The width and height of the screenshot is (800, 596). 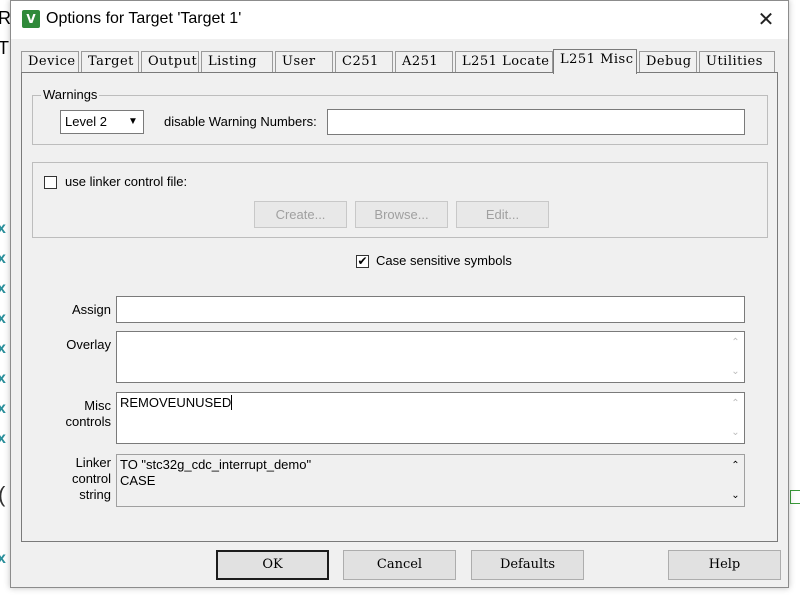 I want to click on assign-input, so click(x=430, y=309).